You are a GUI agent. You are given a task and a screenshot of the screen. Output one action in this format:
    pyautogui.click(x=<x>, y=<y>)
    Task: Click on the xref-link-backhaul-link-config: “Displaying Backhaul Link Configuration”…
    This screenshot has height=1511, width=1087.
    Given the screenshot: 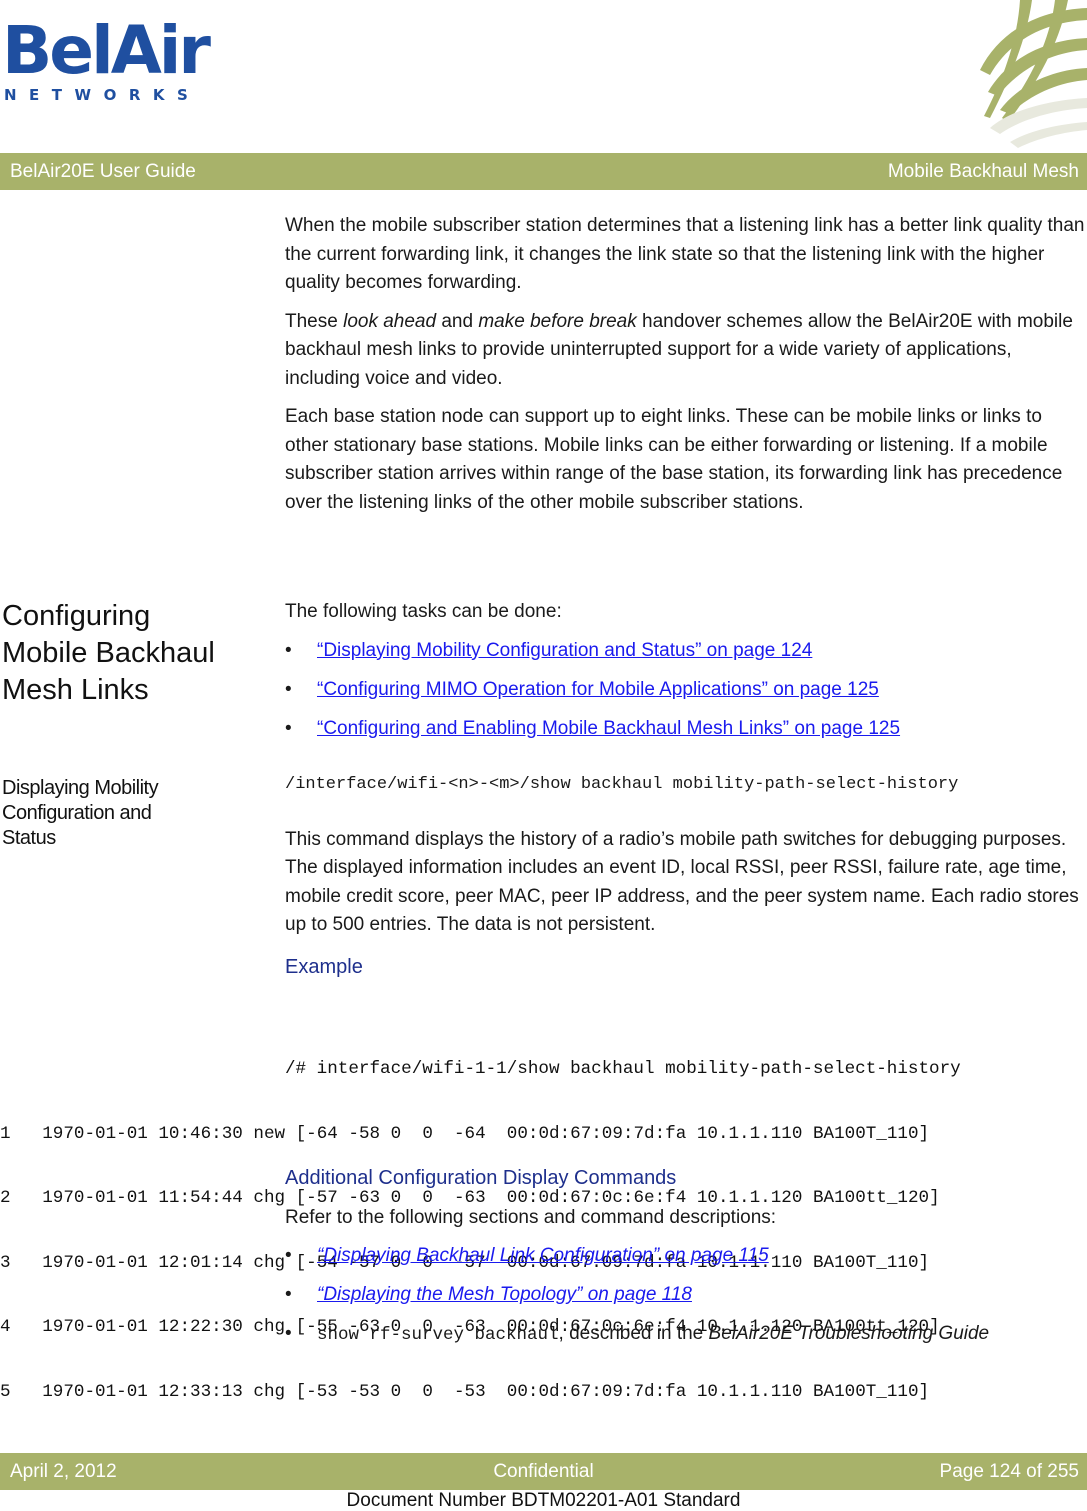 What is the action you would take?
    pyautogui.click(x=543, y=1255)
    